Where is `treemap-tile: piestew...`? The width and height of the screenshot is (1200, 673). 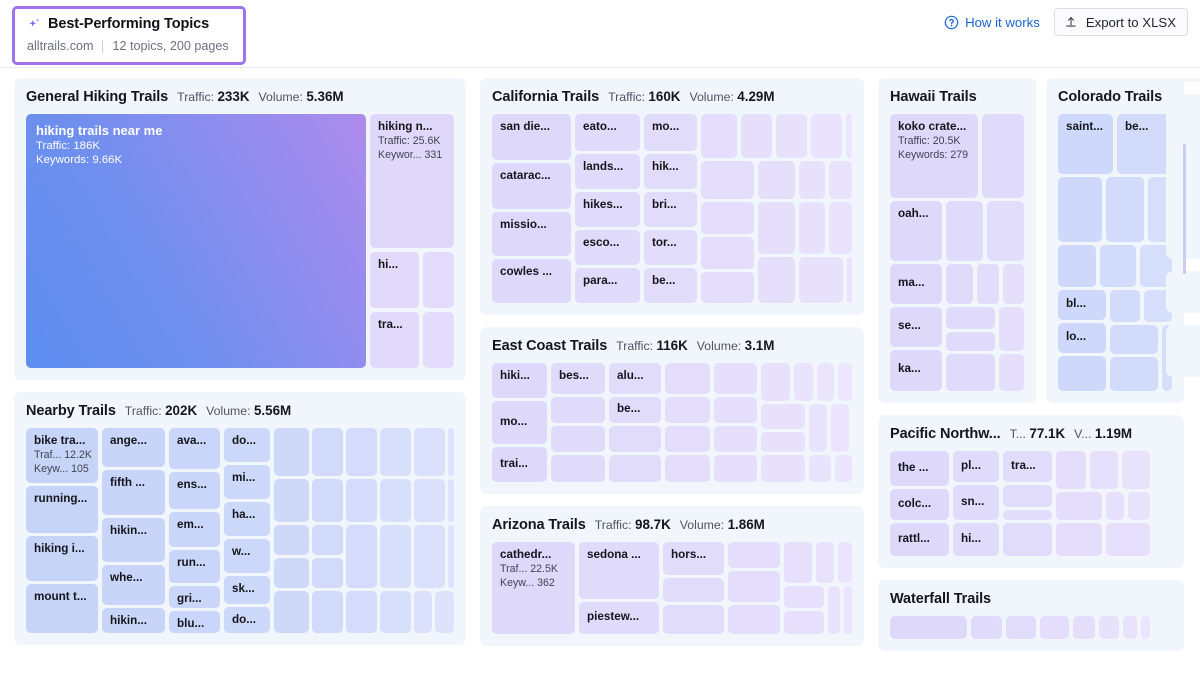
treemap-tile: piestew... is located at coordinates (619, 618).